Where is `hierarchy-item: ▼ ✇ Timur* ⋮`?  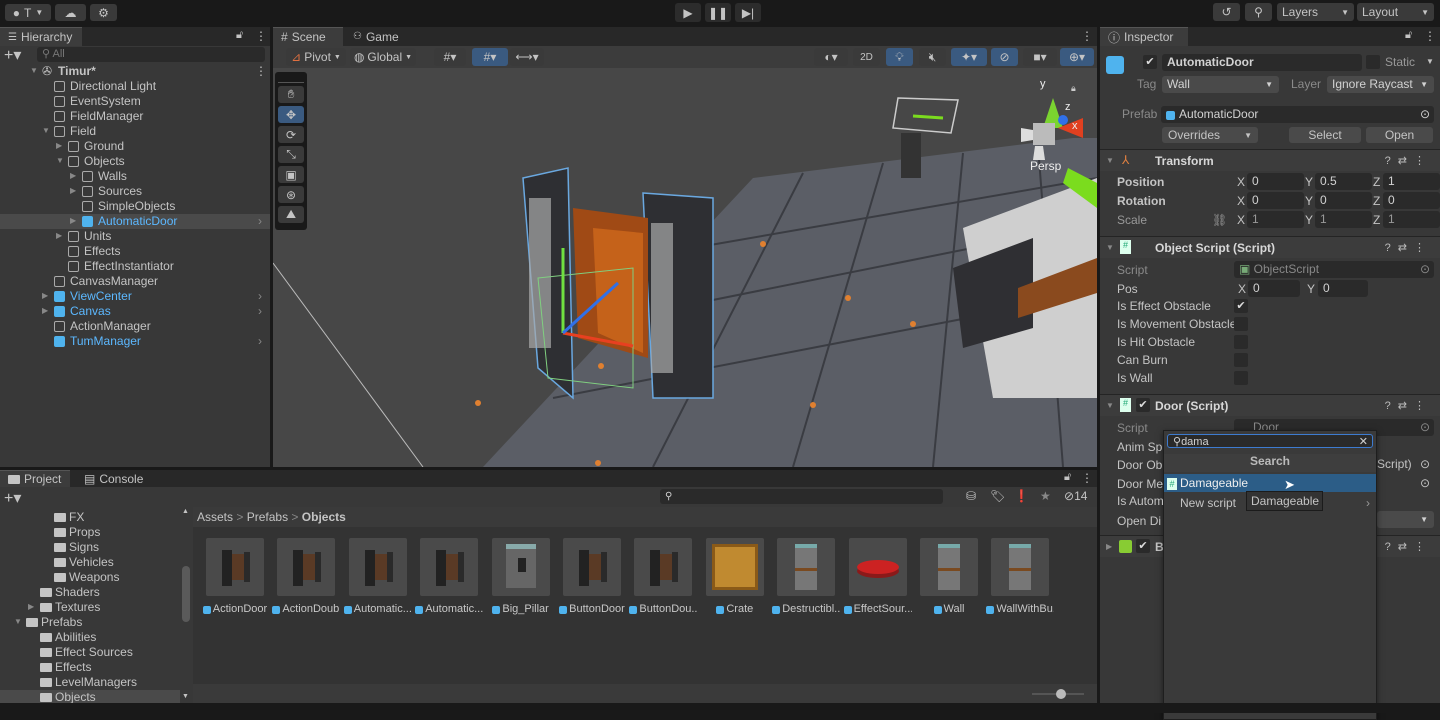
hierarchy-item: ▼ ✇ Timur* ⋮ is located at coordinates (135, 71).